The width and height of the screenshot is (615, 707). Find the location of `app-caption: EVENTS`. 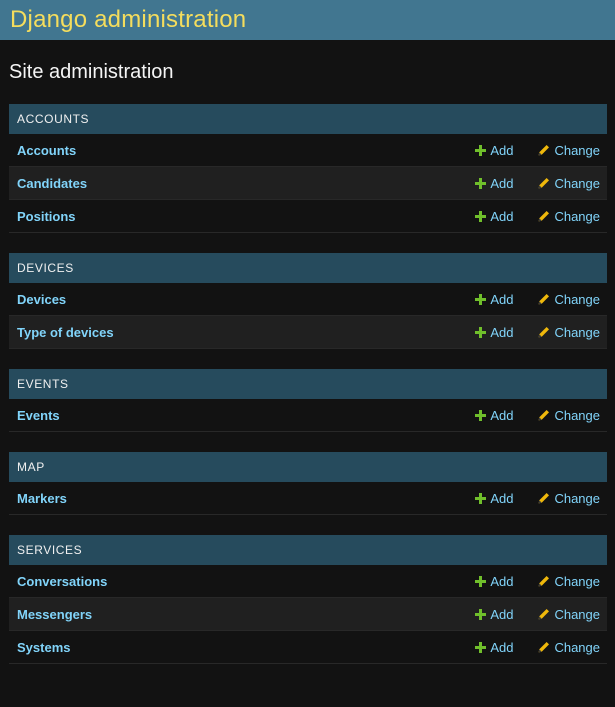

app-caption: EVENTS is located at coordinates (308, 384).